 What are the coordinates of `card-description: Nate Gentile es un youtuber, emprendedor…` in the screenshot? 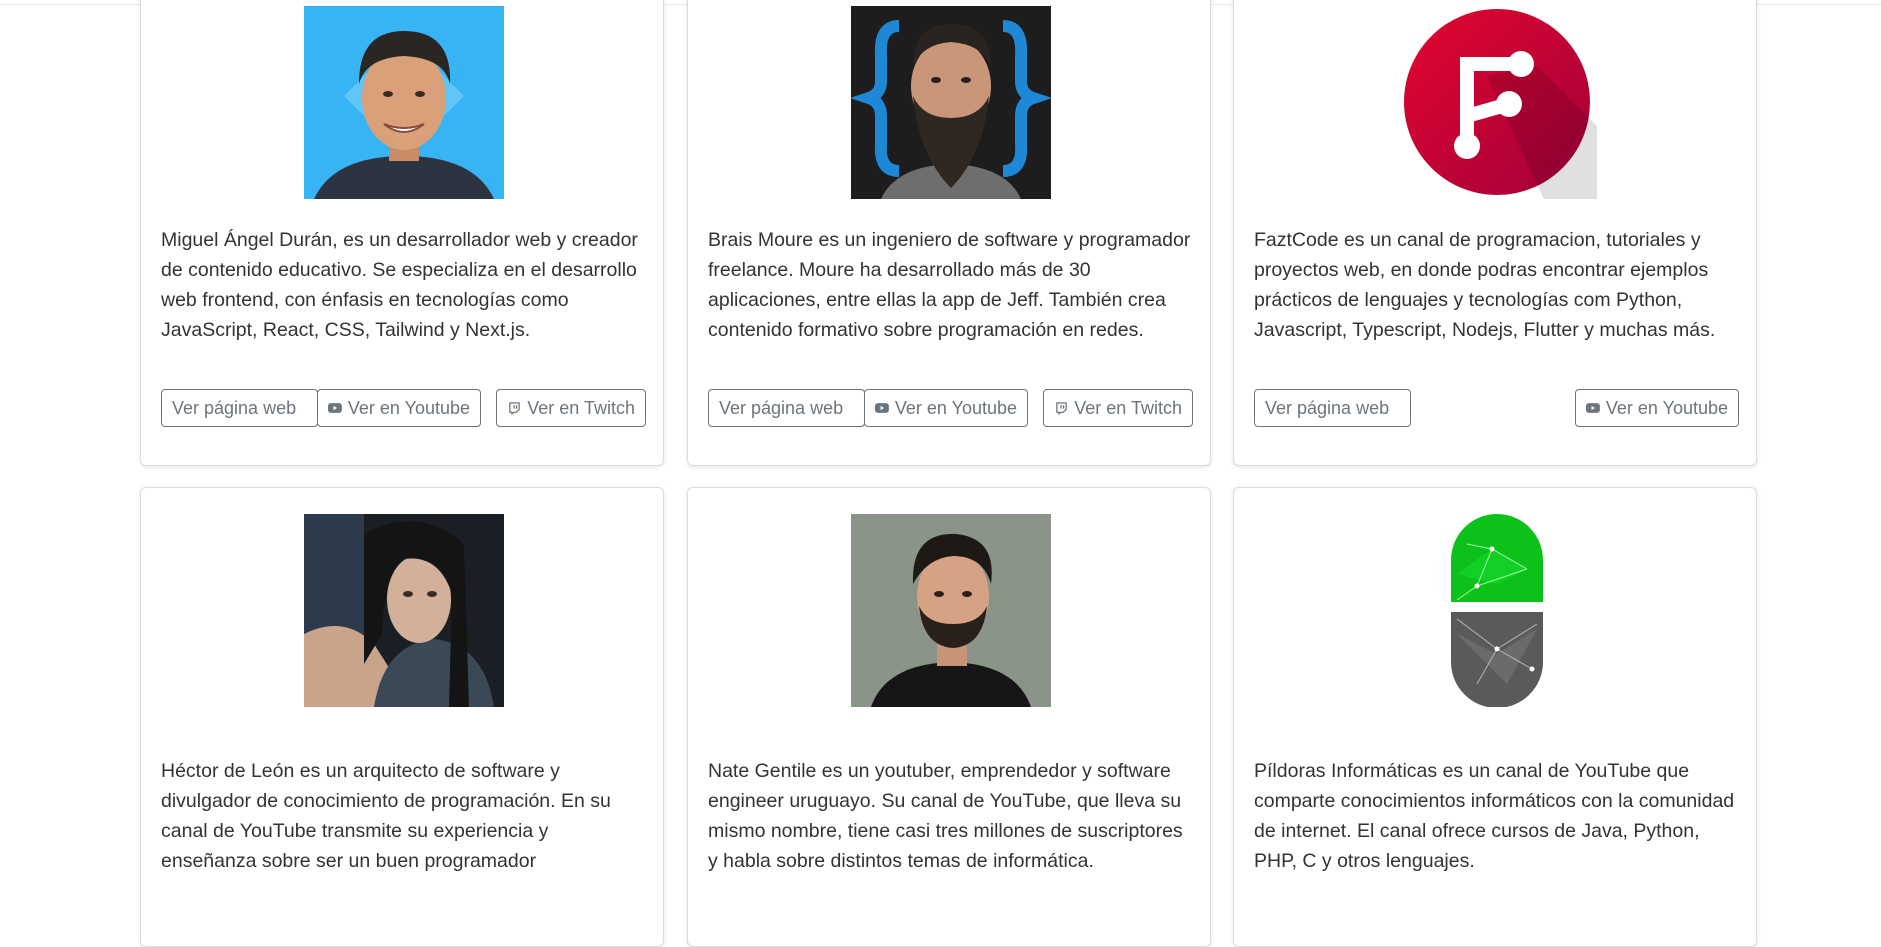 It's located at (945, 816).